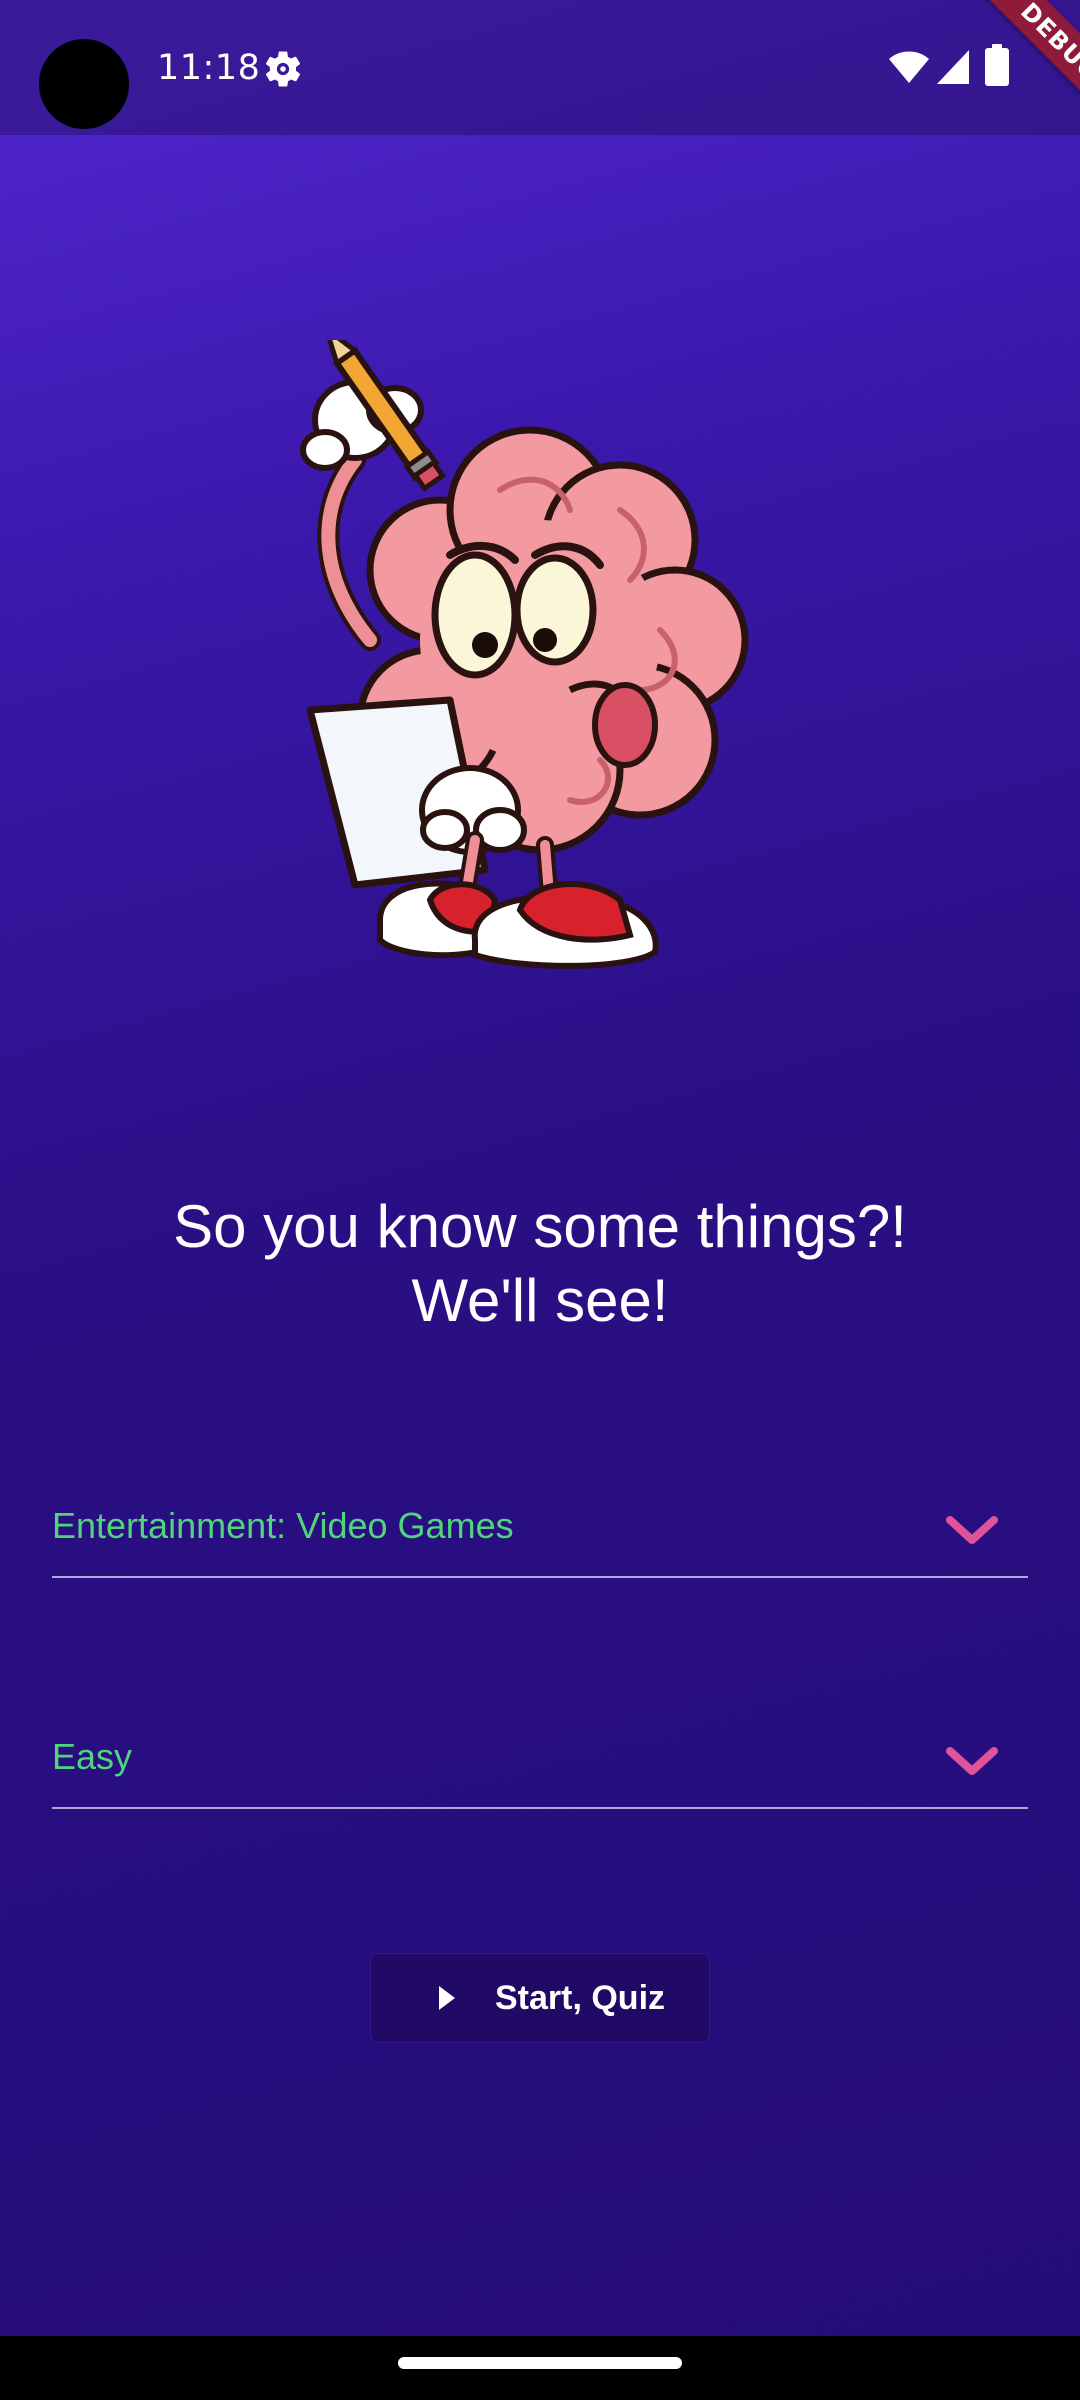  Describe the element at coordinates (84, 84) in the screenshot. I see `camera-cutout` at that location.